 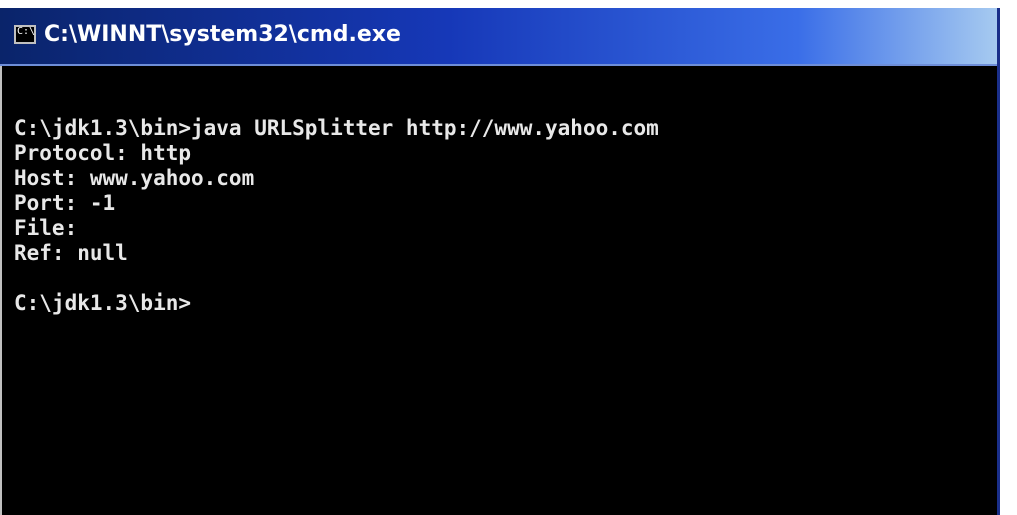 What do you see at coordinates (498, 37) in the screenshot?
I see `title-bar: C:\ C:\WINNT\system32\cmd.exe` at bounding box center [498, 37].